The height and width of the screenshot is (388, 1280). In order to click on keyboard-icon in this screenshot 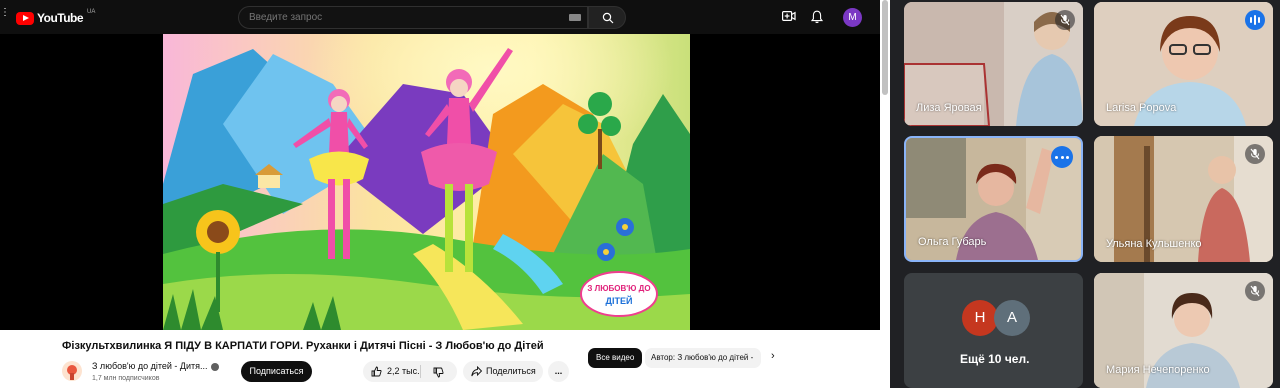, I will do `click(575, 17)`.